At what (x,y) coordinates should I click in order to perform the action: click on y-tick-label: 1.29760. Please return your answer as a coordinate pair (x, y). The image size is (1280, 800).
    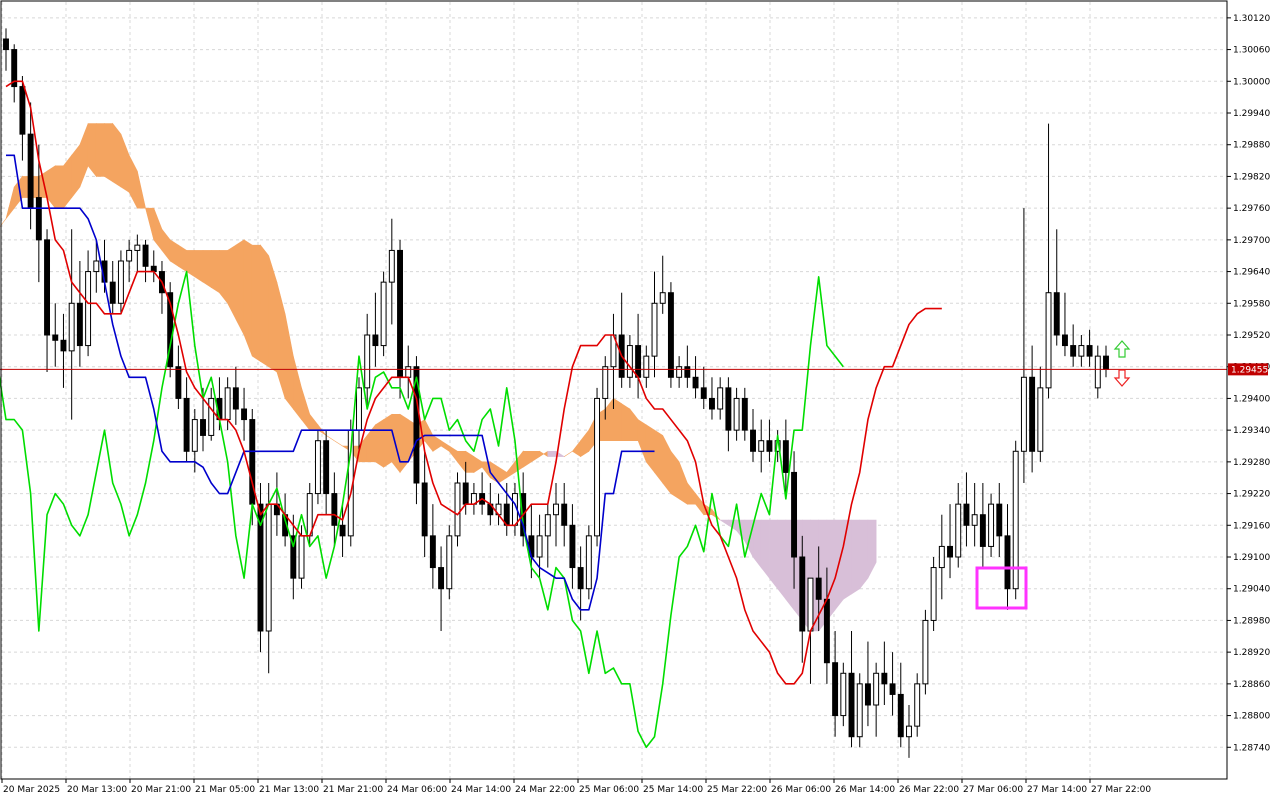
    Looking at the image, I should click on (1251, 209).